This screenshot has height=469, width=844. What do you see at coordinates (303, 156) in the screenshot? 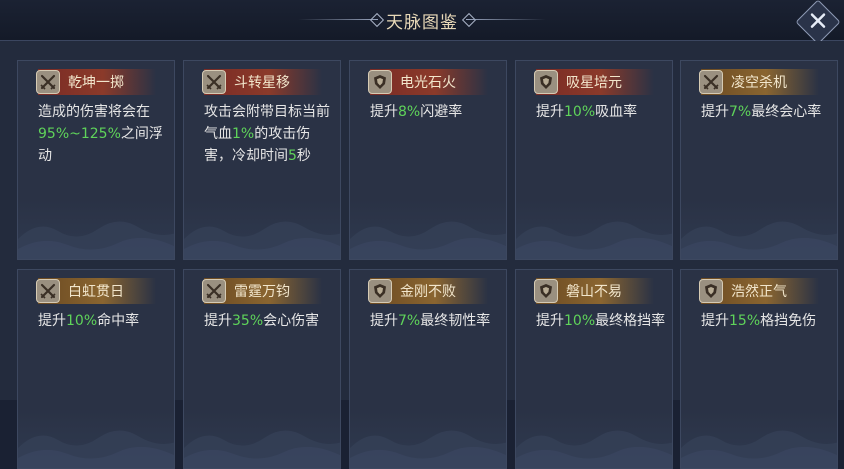
I see `description-text: 秒` at bounding box center [303, 156].